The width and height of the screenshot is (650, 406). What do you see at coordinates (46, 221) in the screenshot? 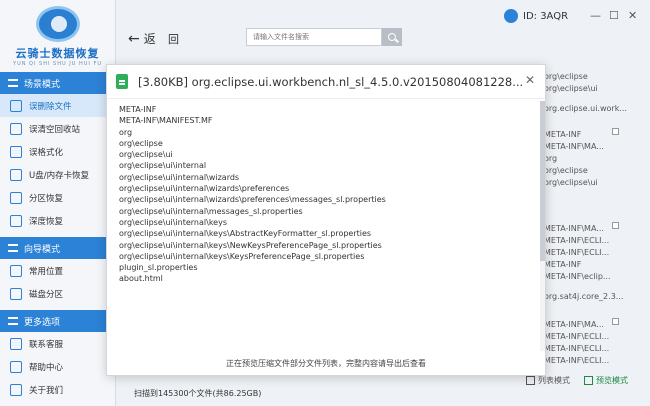
I see `nav-label: 深度恢复` at bounding box center [46, 221].